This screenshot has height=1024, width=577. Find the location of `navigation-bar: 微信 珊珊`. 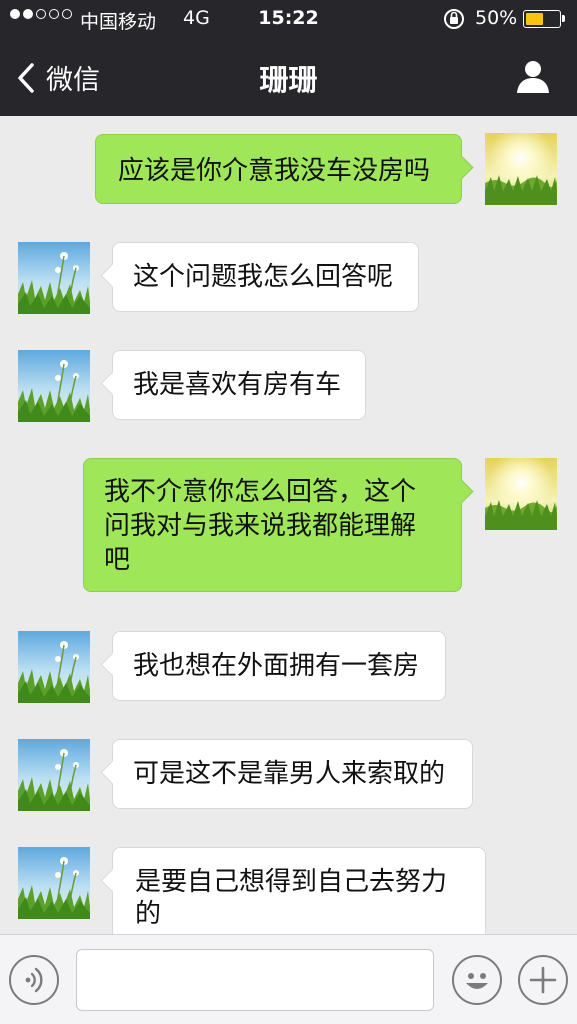

navigation-bar: 微信 珊珊 is located at coordinates (288, 77).